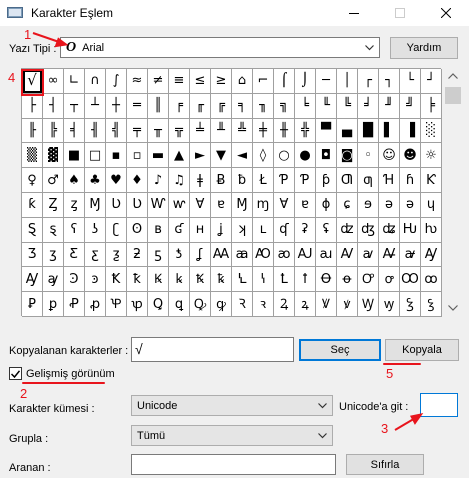 Image resolution: width=469 pixels, height=478 pixels. I want to click on copy-button: Kopyala, so click(422, 350).